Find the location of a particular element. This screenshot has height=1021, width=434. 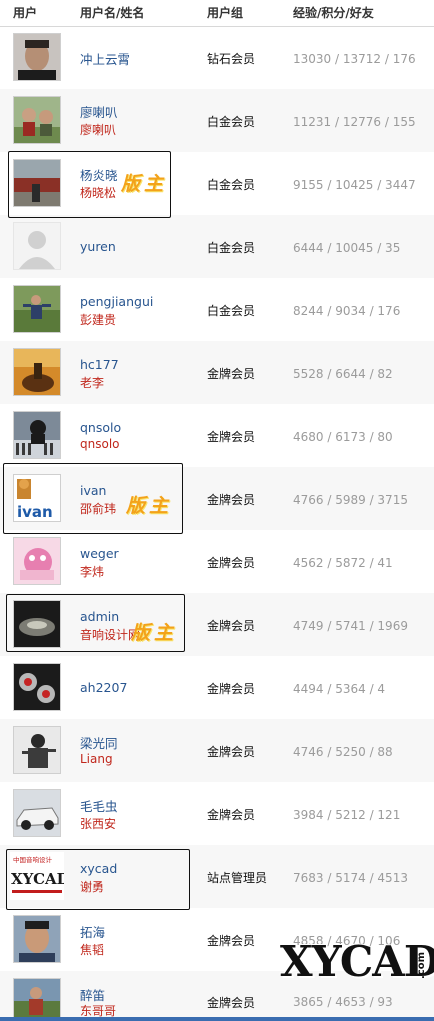

username-link: 拓海 is located at coordinates (92, 931).